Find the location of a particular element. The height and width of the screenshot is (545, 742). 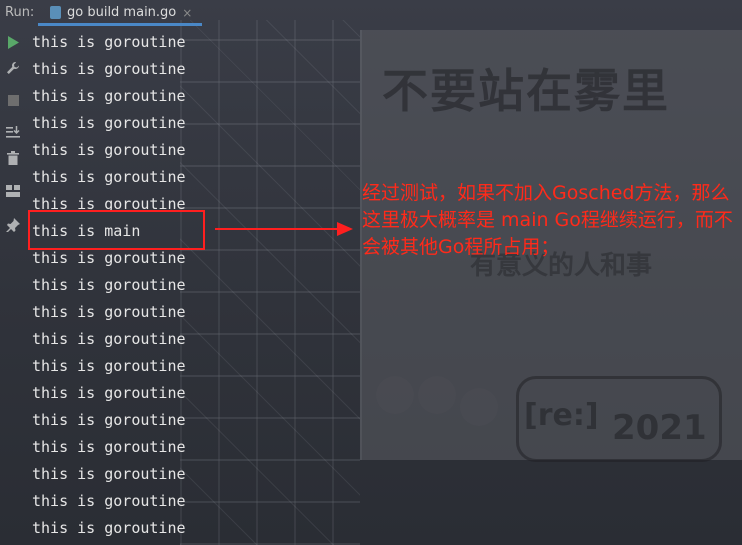

layout-icon is located at coordinates (13, 191).